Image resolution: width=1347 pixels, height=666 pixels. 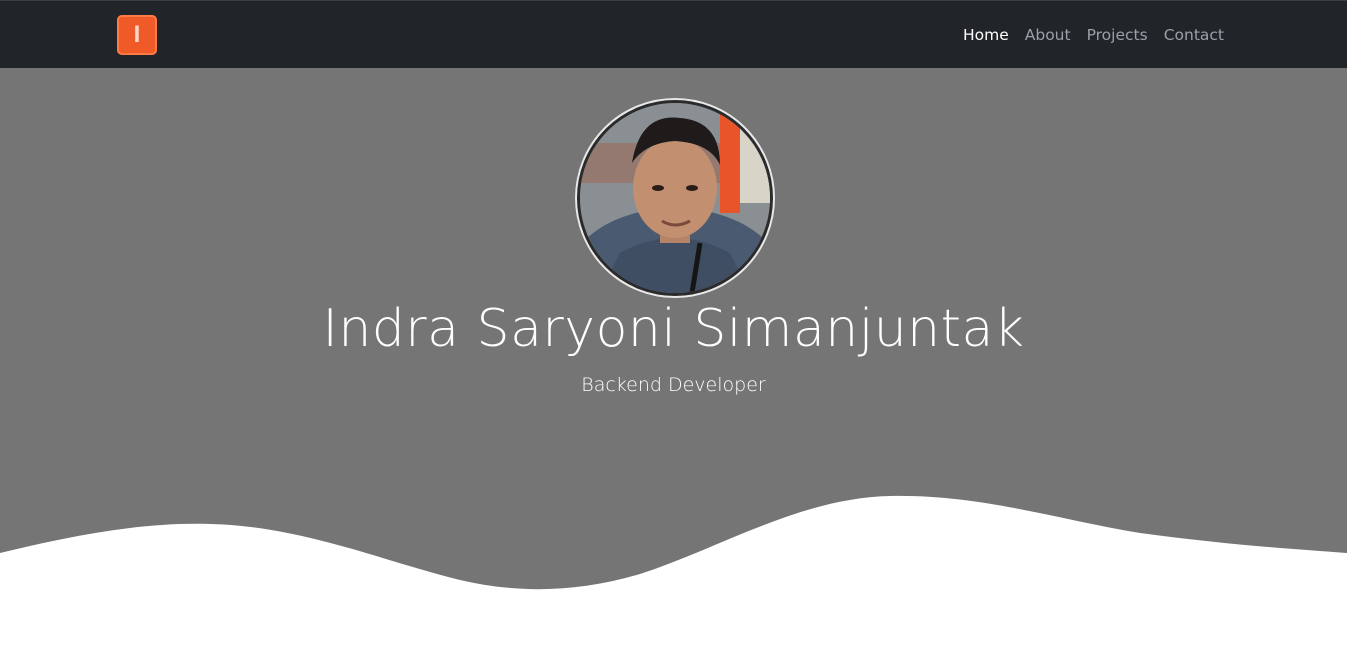 I want to click on nav-link-projects: Projects, so click(x=1117, y=35).